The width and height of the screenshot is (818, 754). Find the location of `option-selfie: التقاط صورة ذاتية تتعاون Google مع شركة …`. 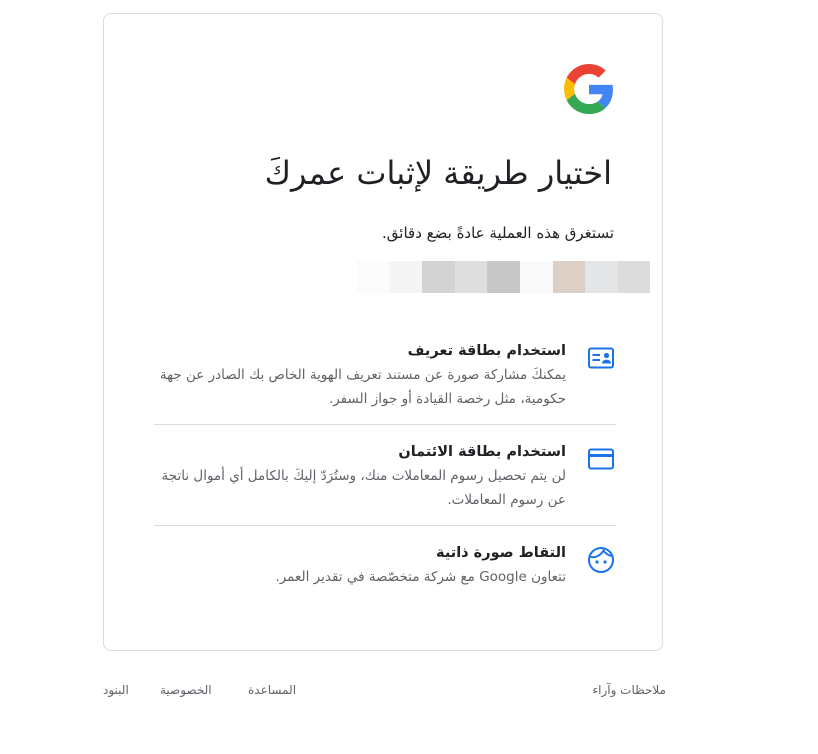

option-selfie: التقاط صورة ذاتية تتعاون Google مع شركة … is located at coordinates (385, 566).